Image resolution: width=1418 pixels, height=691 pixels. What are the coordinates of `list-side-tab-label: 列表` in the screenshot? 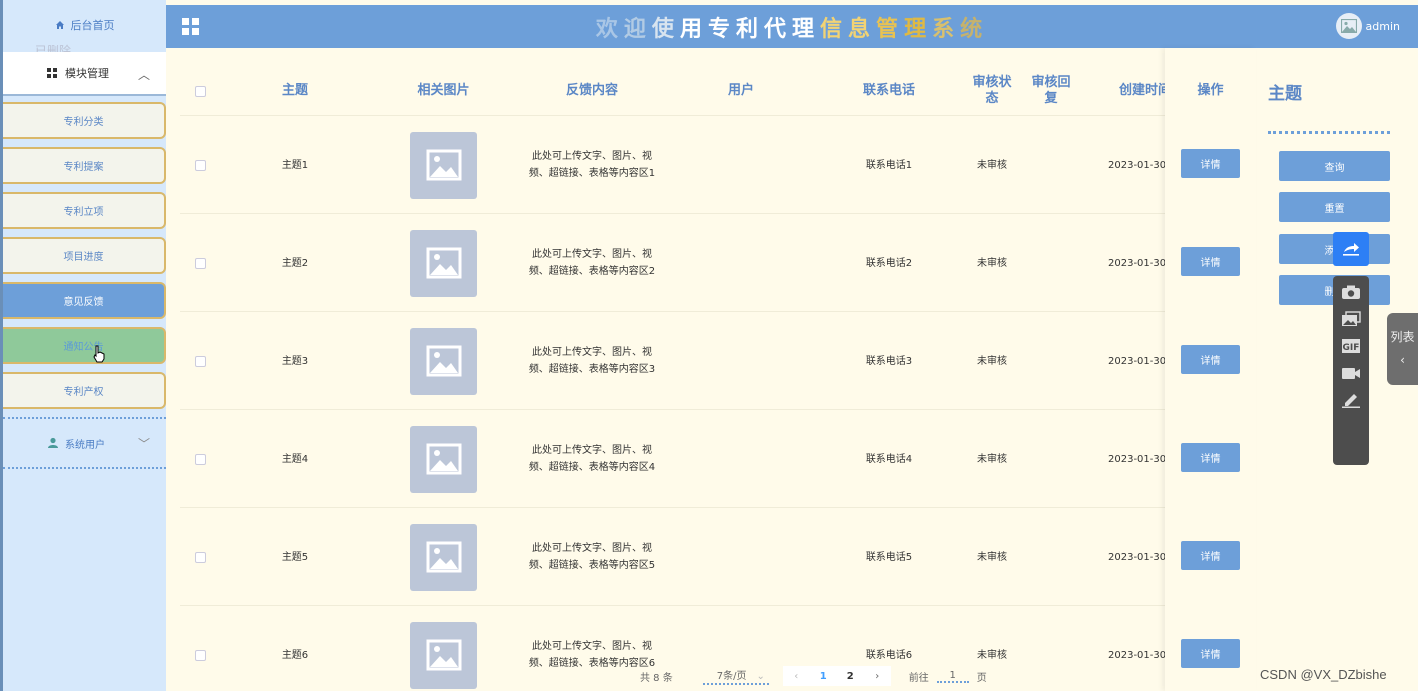 It's located at (1402, 337).